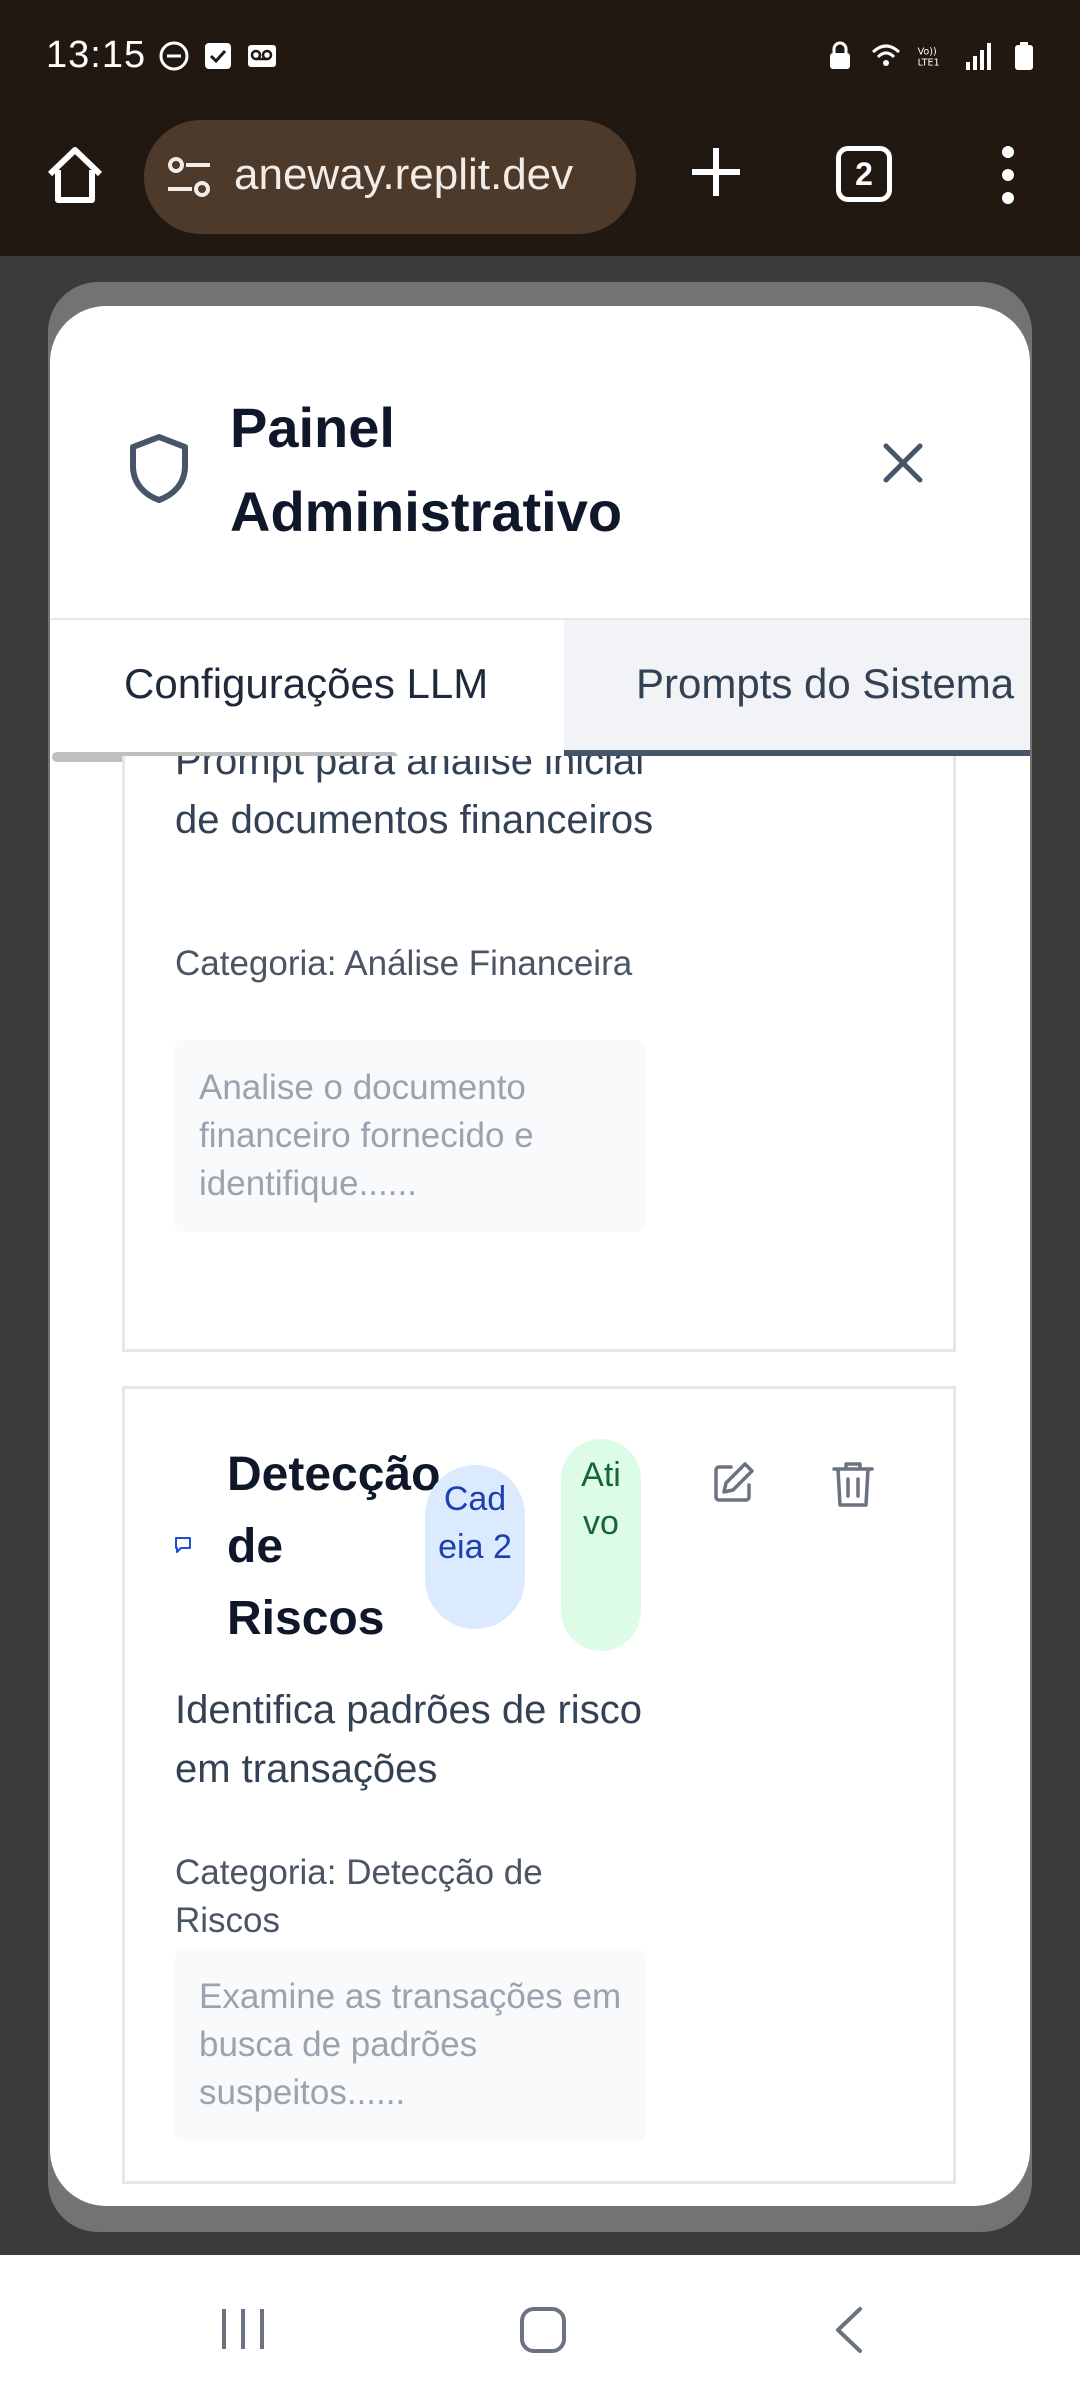 This screenshot has height=2400, width=1080. What do you see at coordinates (404, 174) in the screenshot?
I see `url-text: aneway.replit.dev` at bounding box center [404, 174].